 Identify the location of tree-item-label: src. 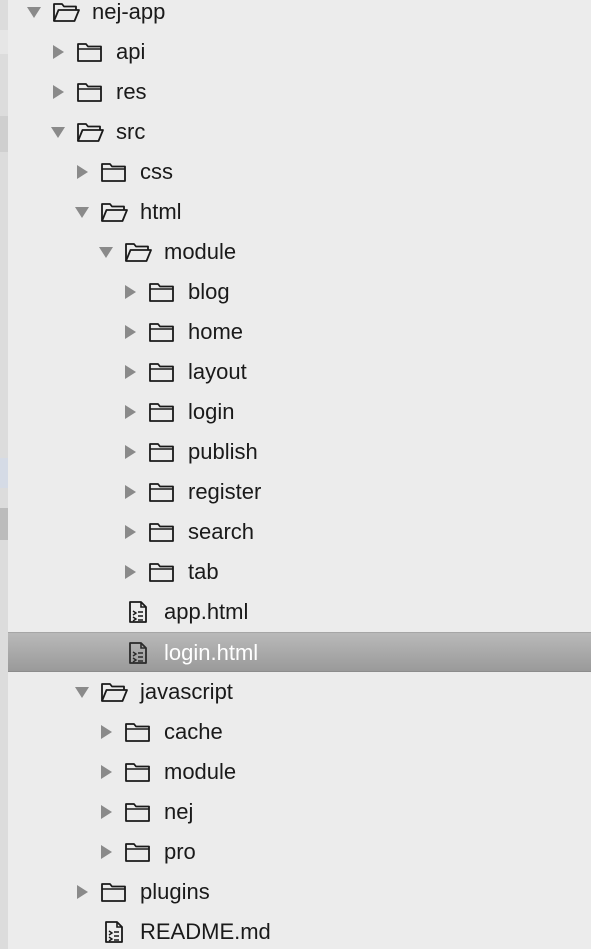
(131, 131).